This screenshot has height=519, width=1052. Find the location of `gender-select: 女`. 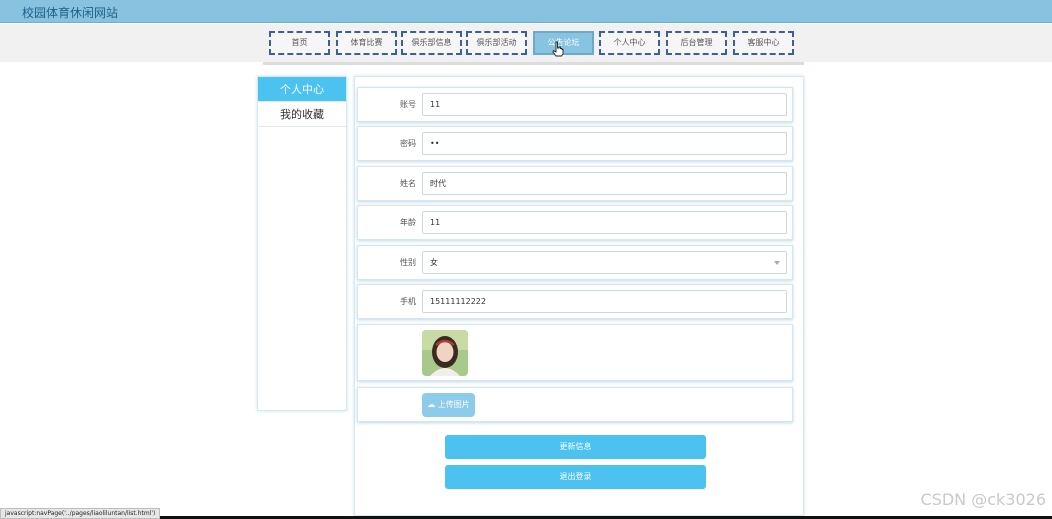

gender-select: 女 is located at coordinates (604, 262).